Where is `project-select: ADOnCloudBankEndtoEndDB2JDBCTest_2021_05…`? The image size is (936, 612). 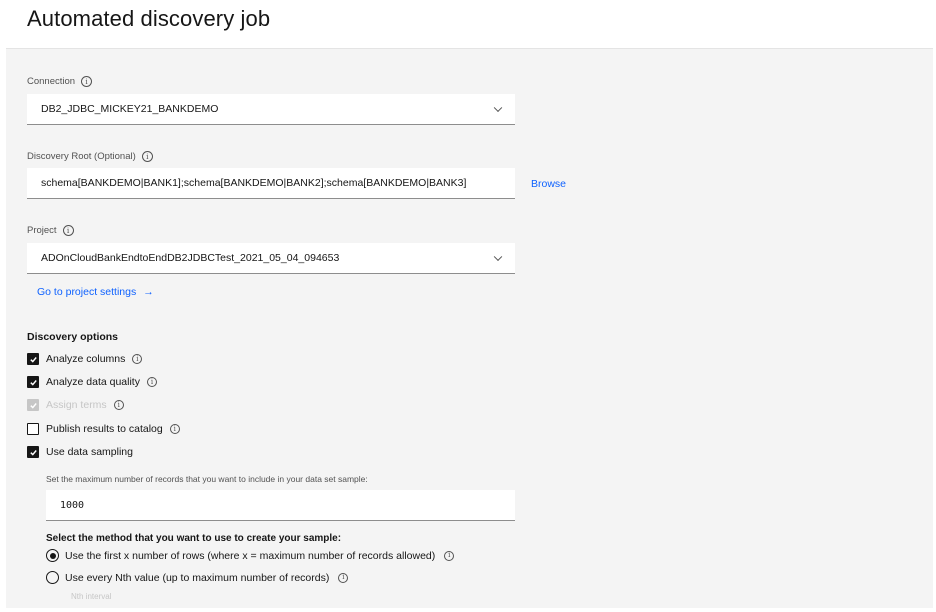 project-select: ADOnCloudBankEndtoEndDB2JDBCTest_2021_05… is located at coordinates (271, 258).